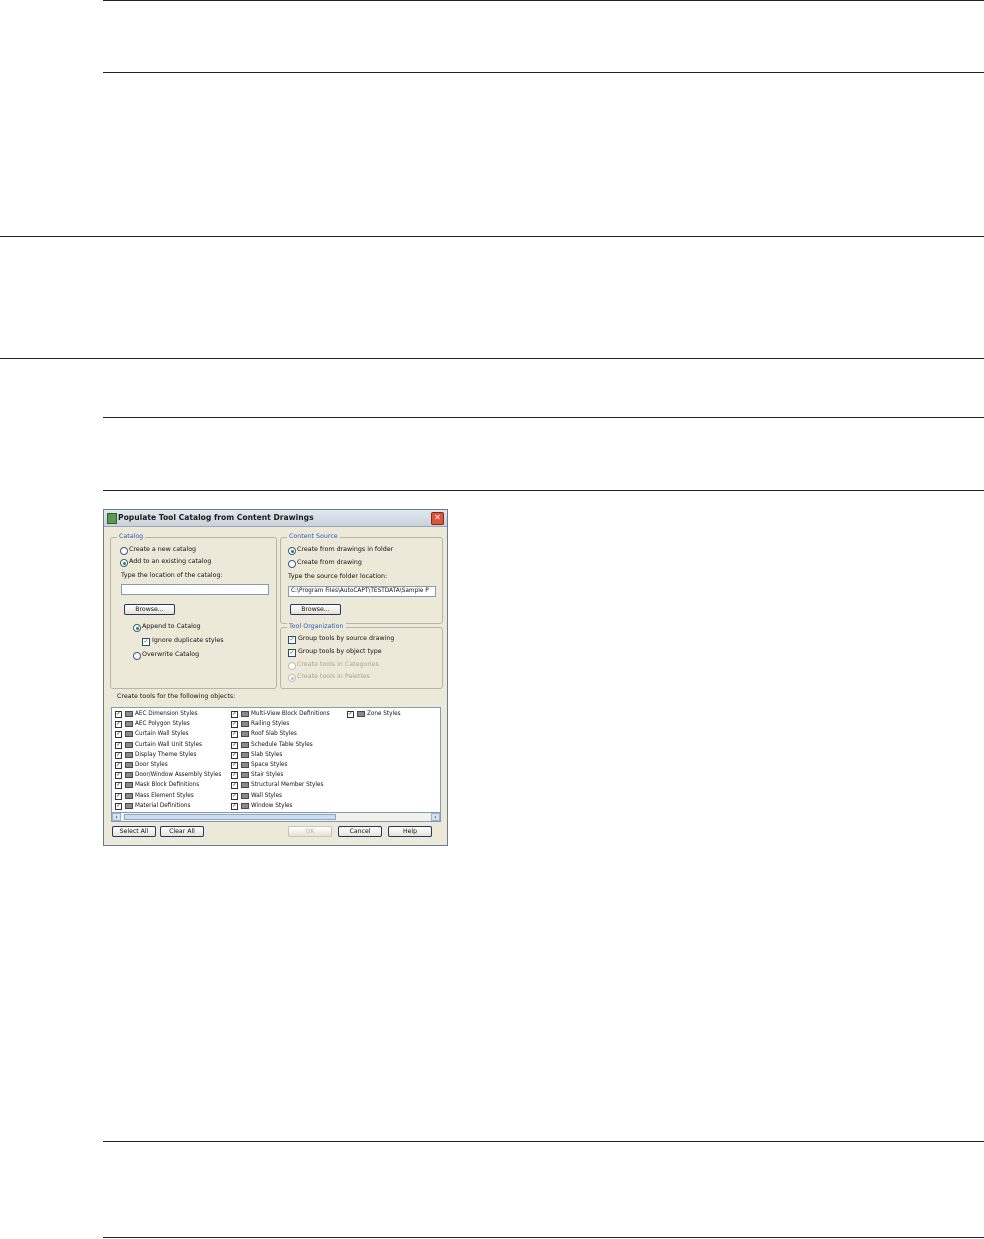 This screenshot has width=984, height=1239. What do you see at coordinates (274, 734) in the screenshot?
I see `list-item-label: Roof Slab Styles` at bounding box center [274, 734].